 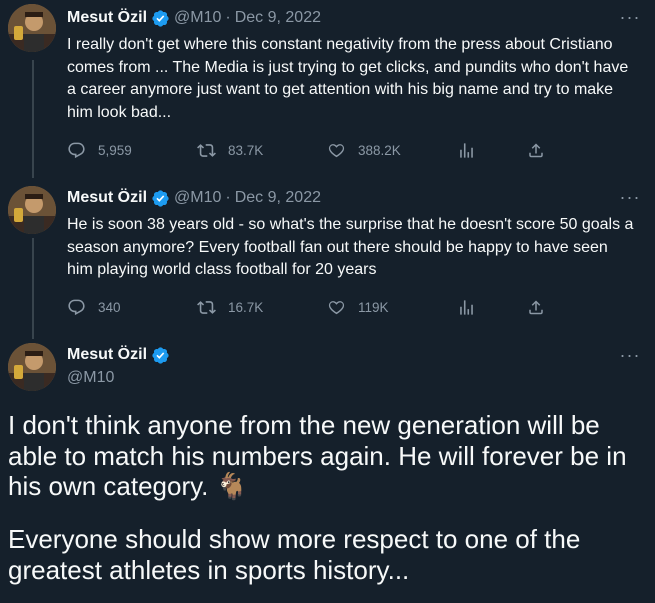 What do you see at coordinates (246, 150) in the screenshot?
I see `retweet-count: 83.7K` at bounding box center [246, 150].